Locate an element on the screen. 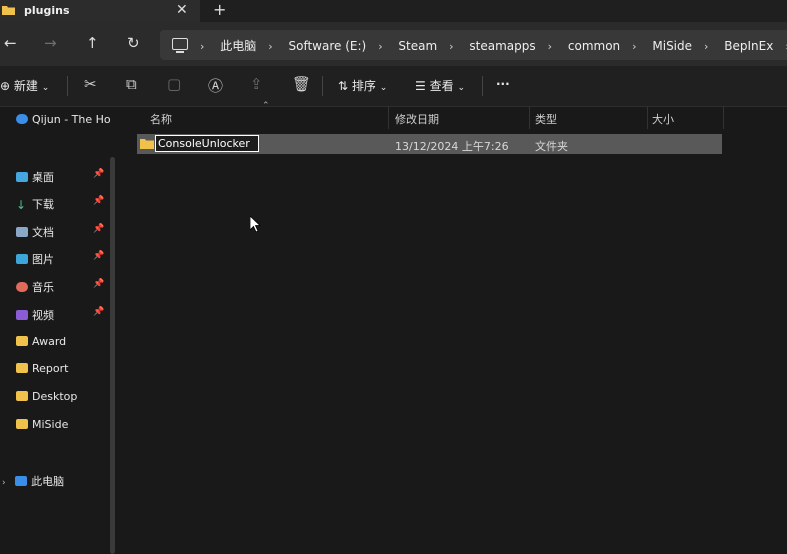  breadcrumb-item: Software (E:) is located at coordinates (327, 46).